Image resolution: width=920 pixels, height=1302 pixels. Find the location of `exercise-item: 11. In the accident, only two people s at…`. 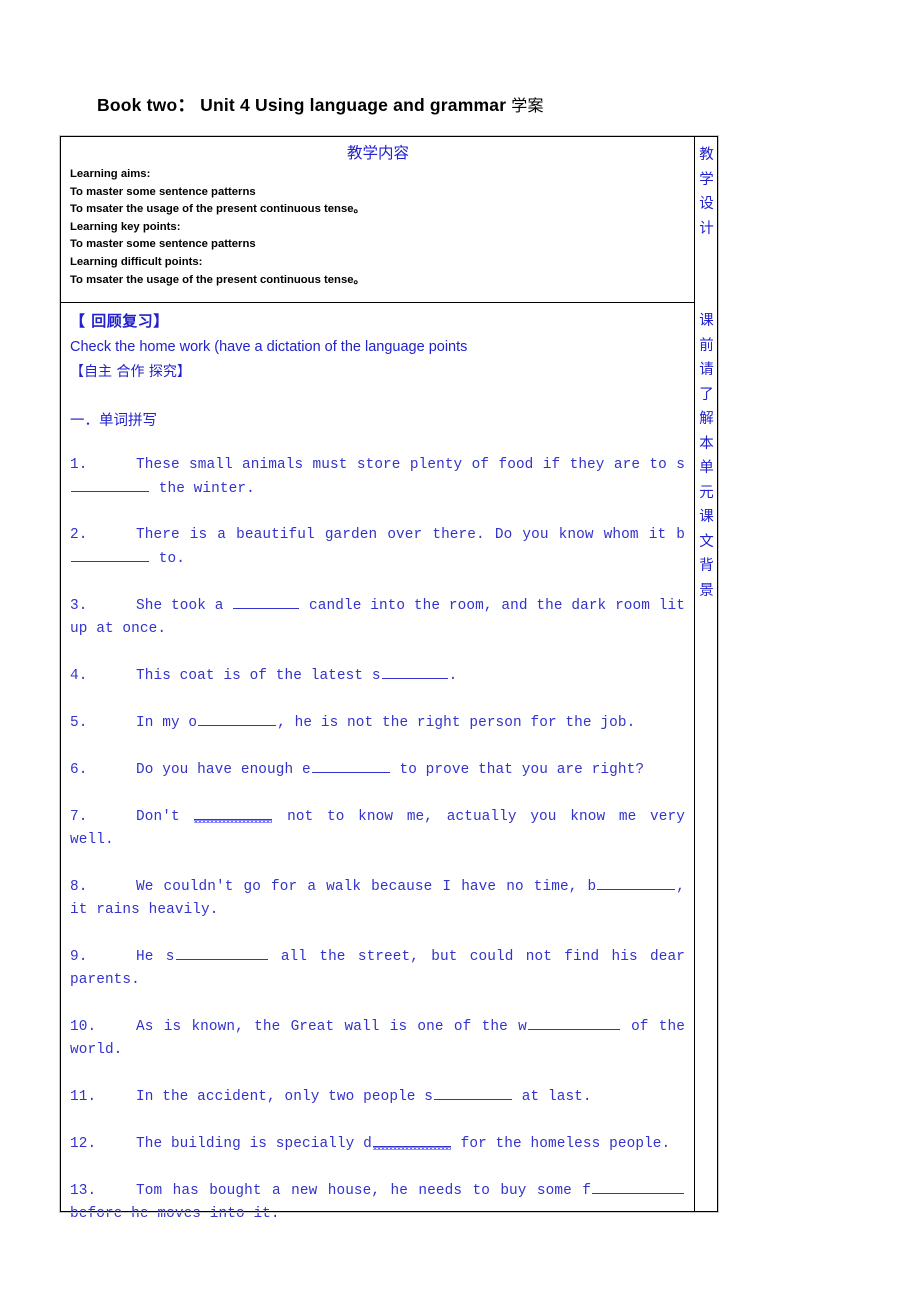

exercise-item: 11. In the accident, only two people s at… is located at coordinates (377, 1097).